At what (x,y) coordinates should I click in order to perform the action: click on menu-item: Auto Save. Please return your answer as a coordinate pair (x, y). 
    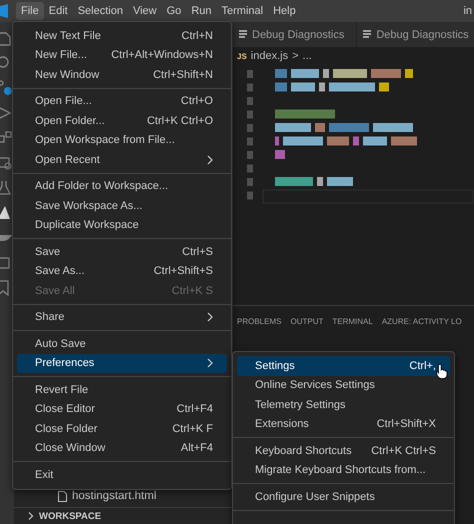
    Looking at the image, I should click on (122, 344).